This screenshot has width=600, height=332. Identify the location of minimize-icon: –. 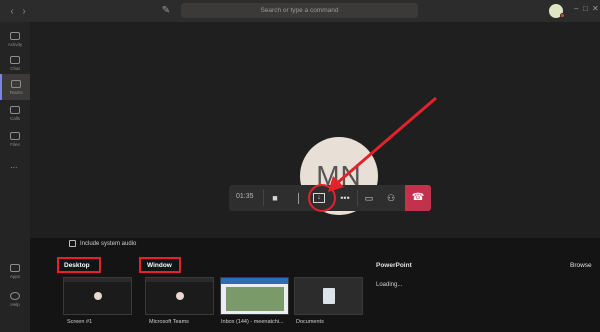
(576, 8).